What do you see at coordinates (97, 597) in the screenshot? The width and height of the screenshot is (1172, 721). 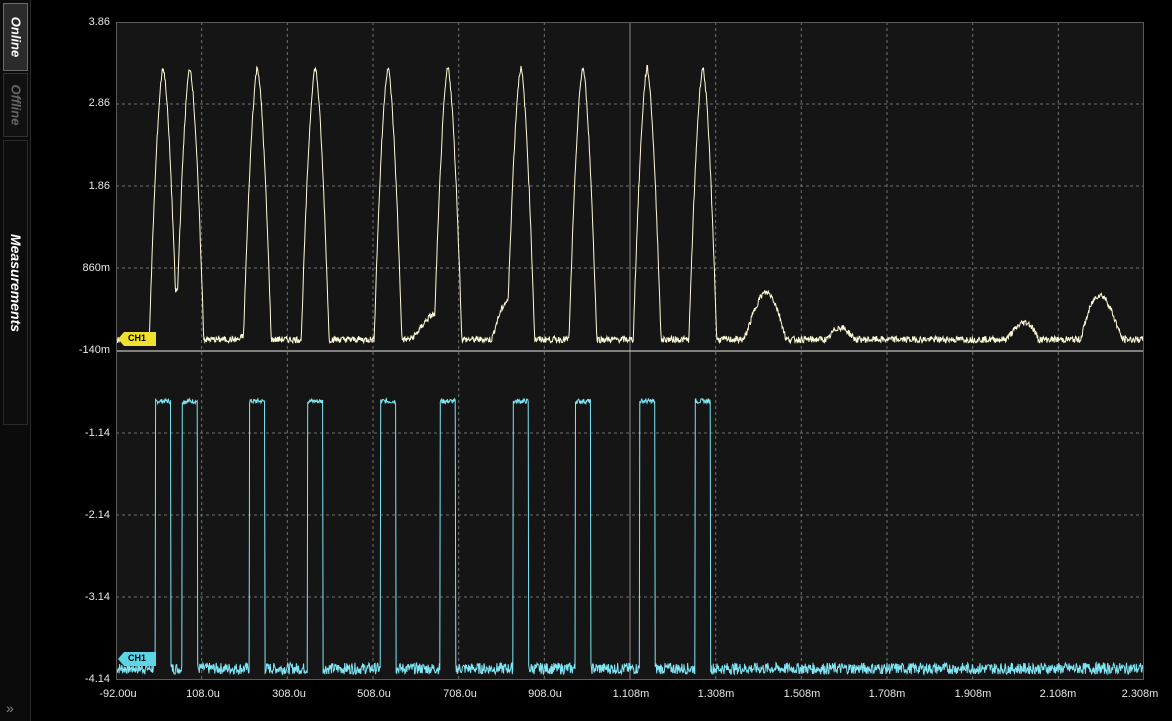 I see `y-tick-label: -3.14` at bounding box center [97, 597].